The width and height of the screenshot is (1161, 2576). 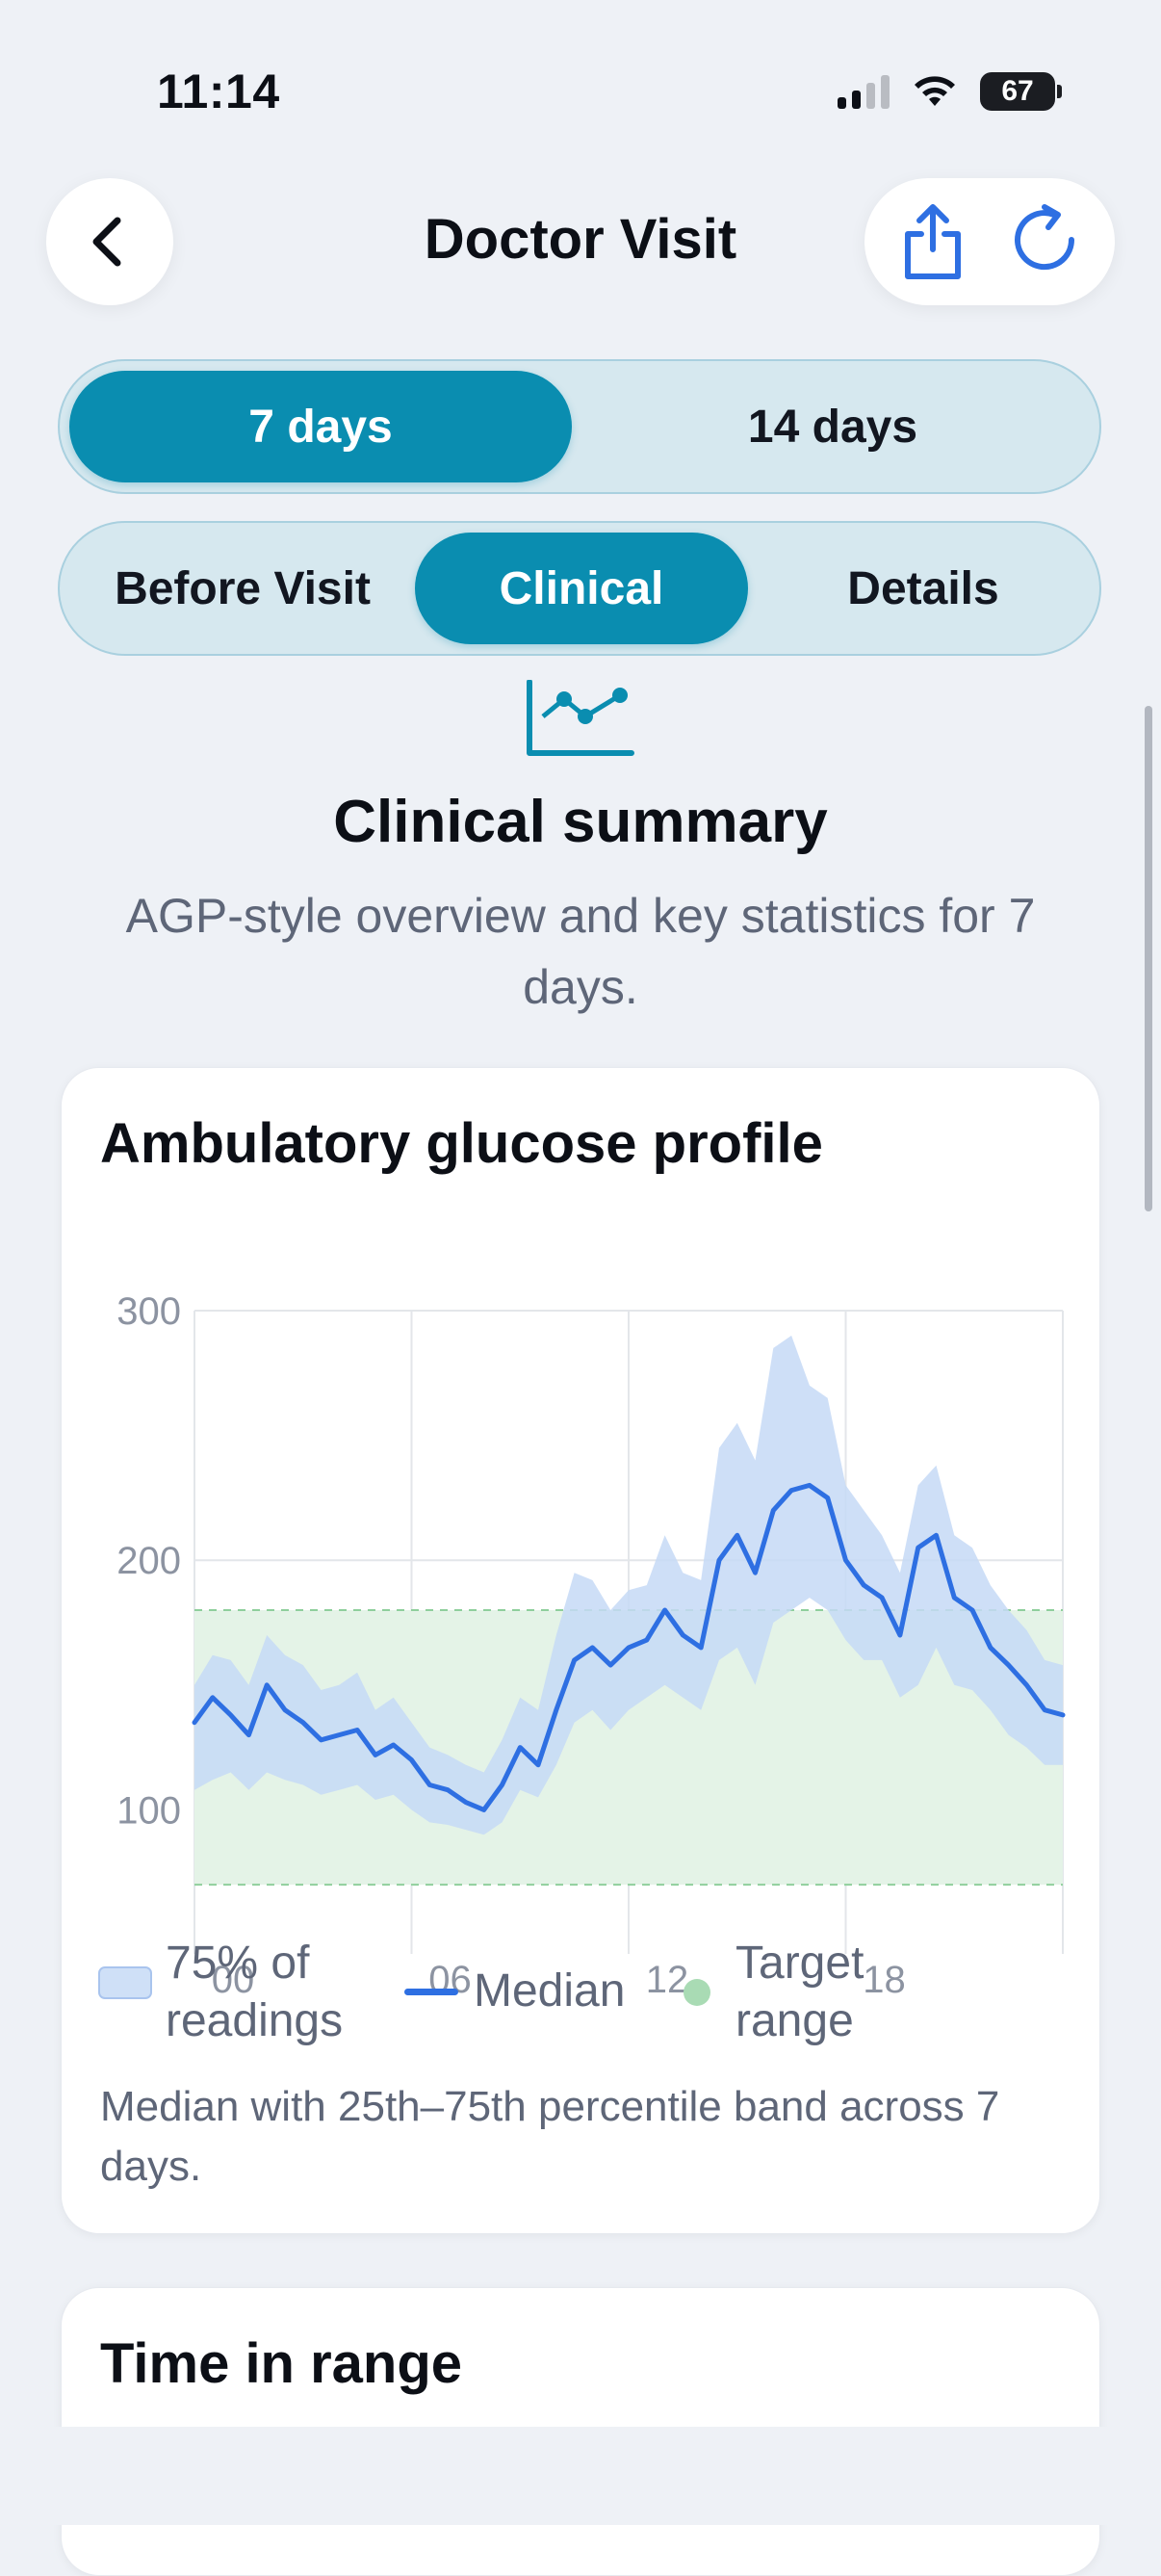 I want to click on legend-item-band: 75% of readings, so click(x=233, y=1992).